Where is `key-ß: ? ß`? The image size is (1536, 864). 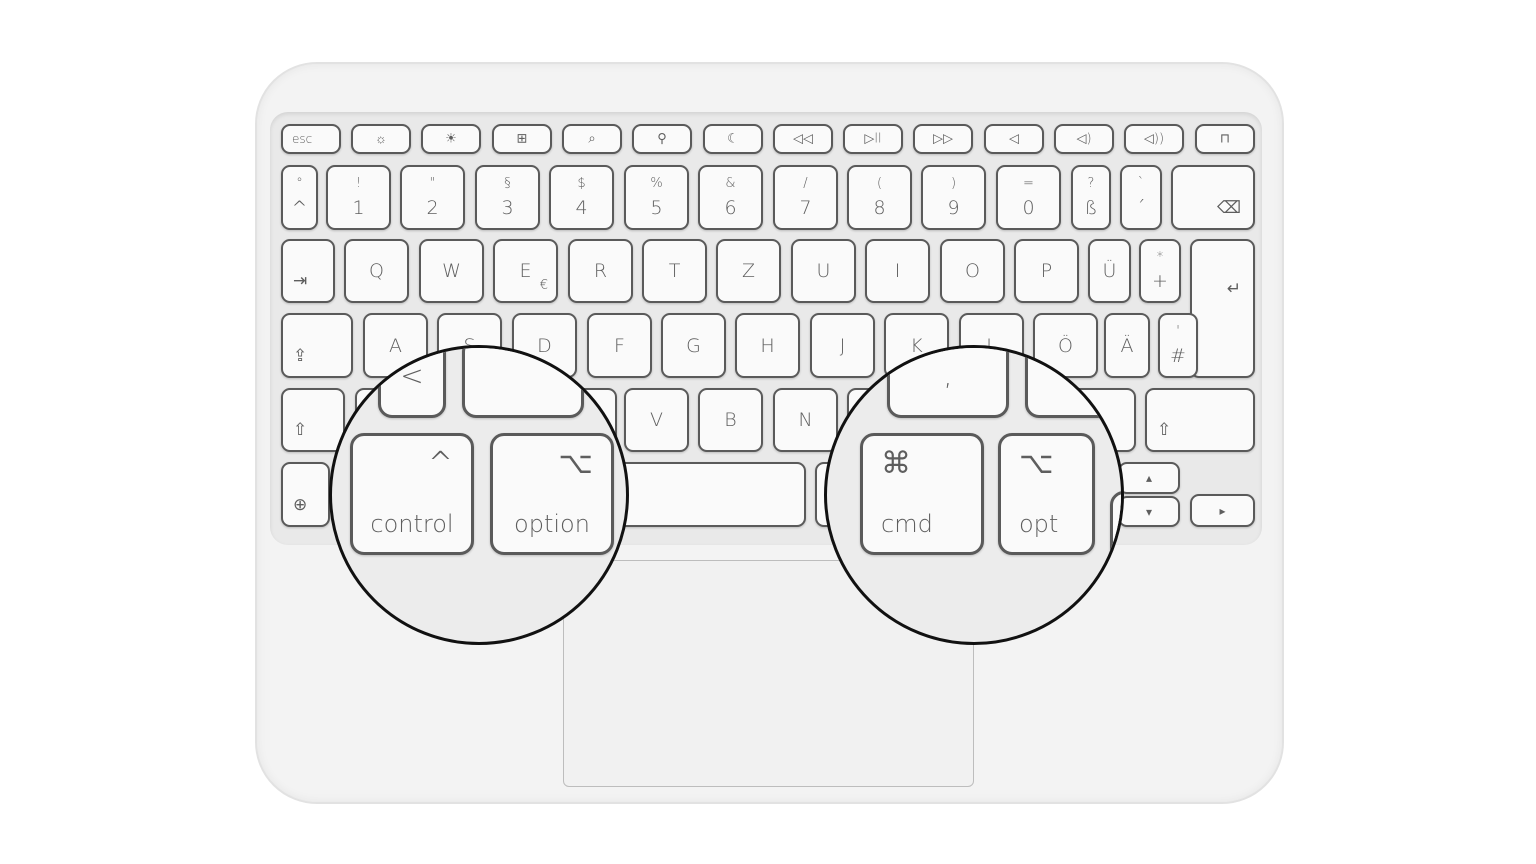
key-ß: ? ß is located at coordinates (1091, 197).